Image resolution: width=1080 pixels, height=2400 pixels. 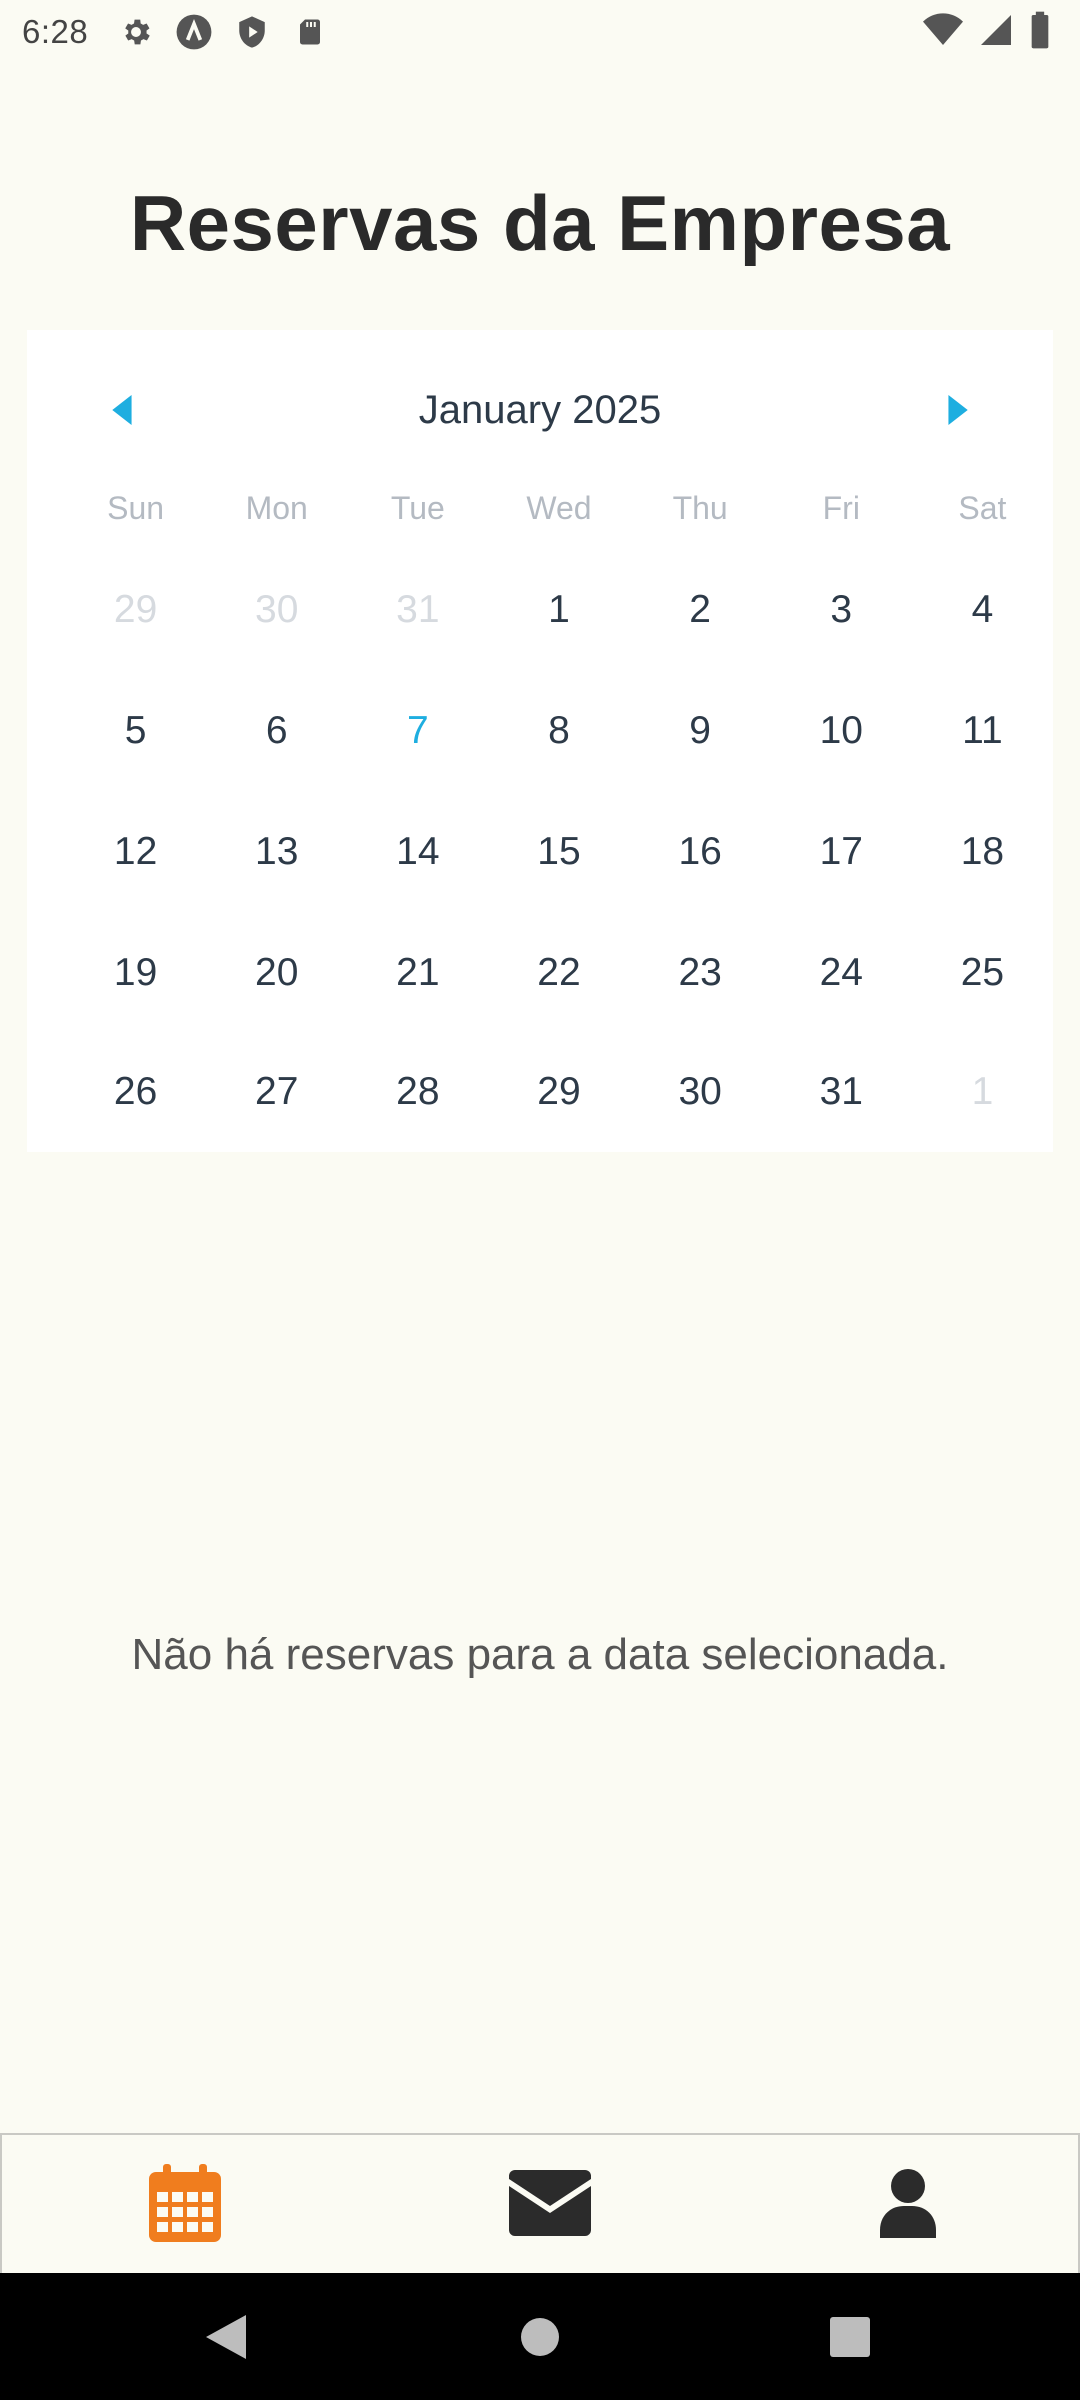 I want to click on calendar-day: 24, so click(x=841, y=973).